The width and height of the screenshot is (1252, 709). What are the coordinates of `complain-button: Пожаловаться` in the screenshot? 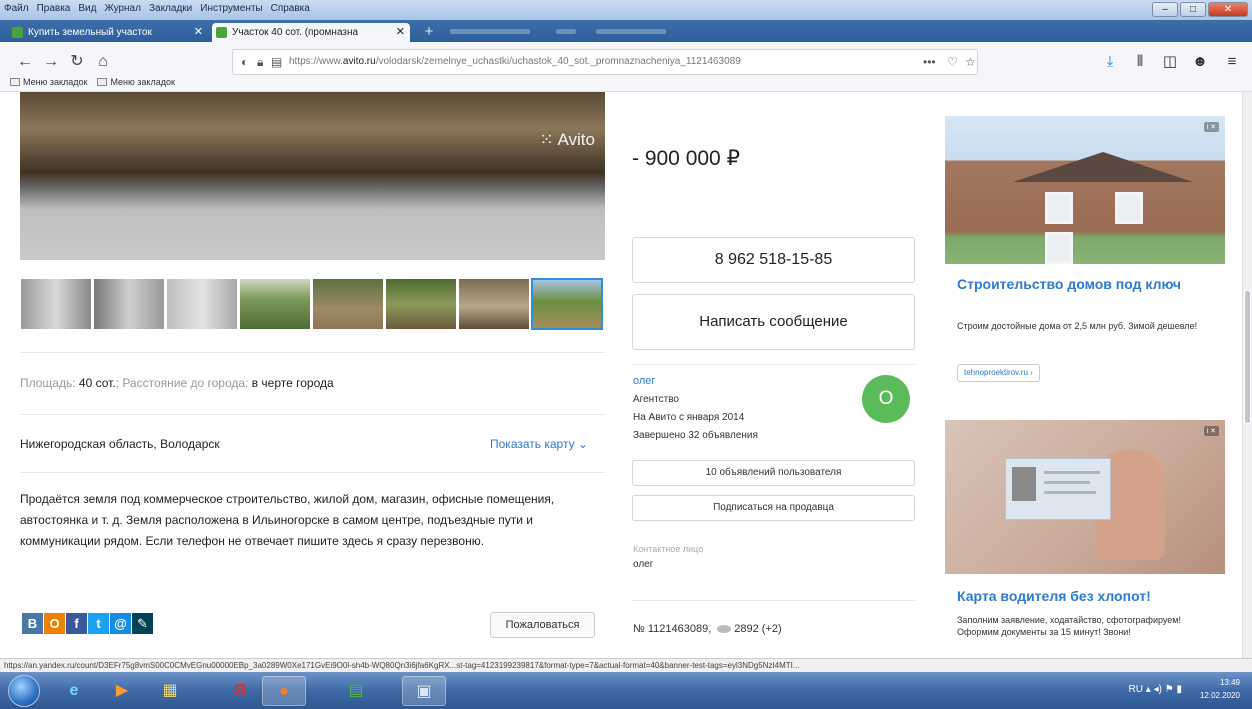 It's located at (542, 625).